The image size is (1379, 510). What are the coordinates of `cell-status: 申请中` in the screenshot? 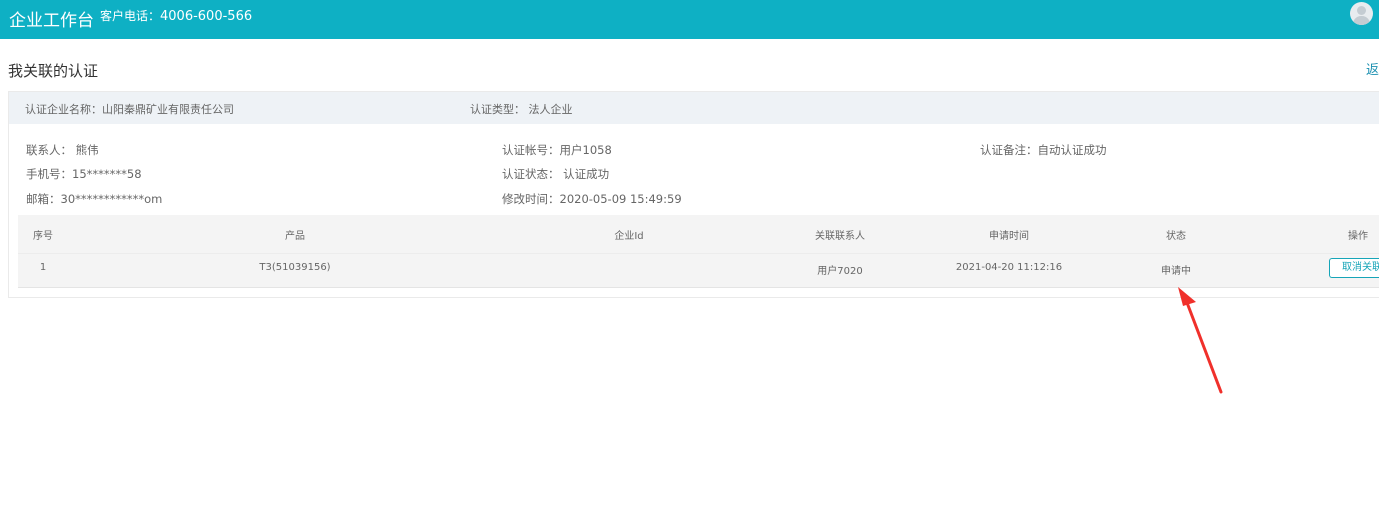 It's located at (1176, 271).